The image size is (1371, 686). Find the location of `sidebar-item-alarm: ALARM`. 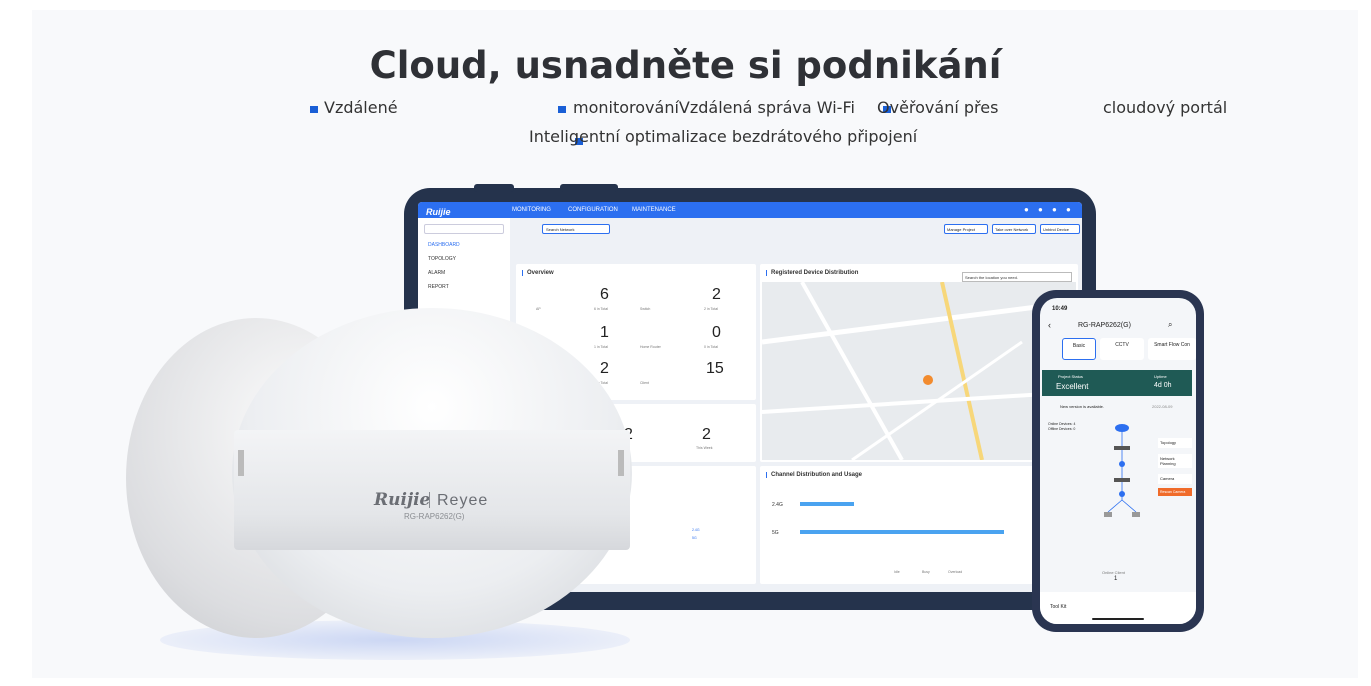

sidebar-item-alarm: ALARM is located at coordinates (436, 273).